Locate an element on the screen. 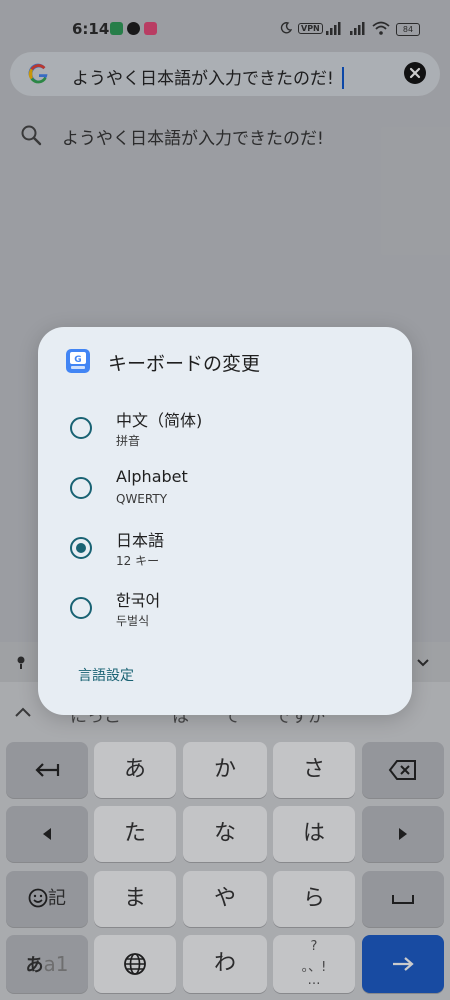  option-alphabet-label: Alphabet is located at coordinates (152, 476).